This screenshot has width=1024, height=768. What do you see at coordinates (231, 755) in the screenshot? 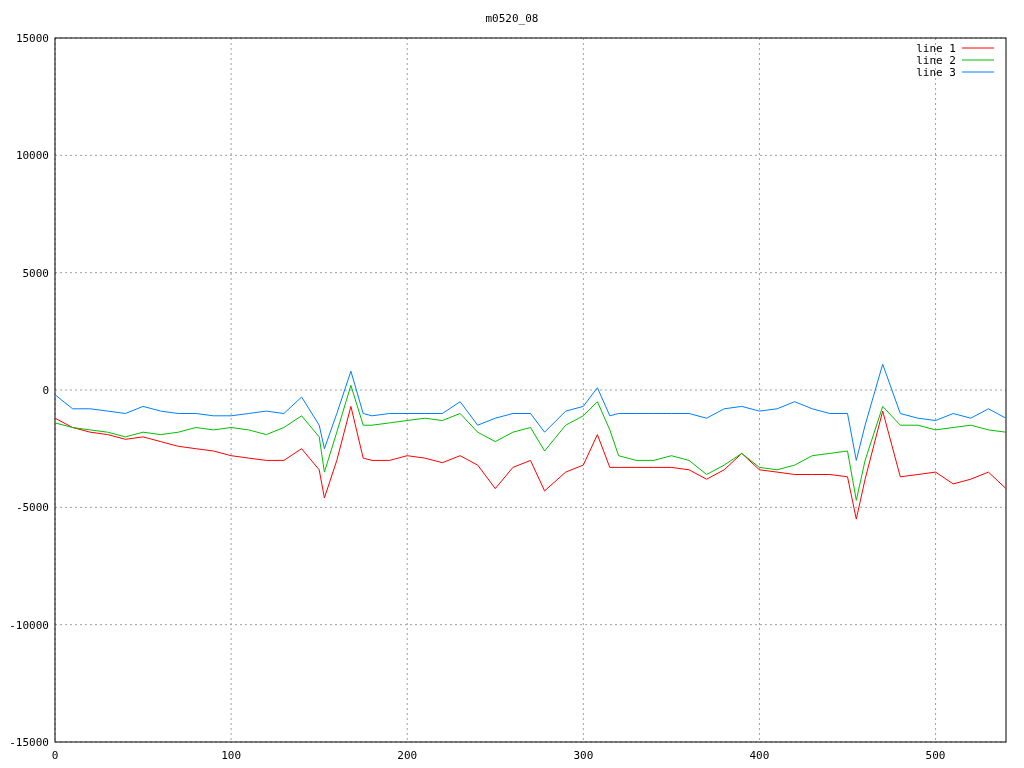
I see `x-tick-label: 100` at bounding box center [231, 755].